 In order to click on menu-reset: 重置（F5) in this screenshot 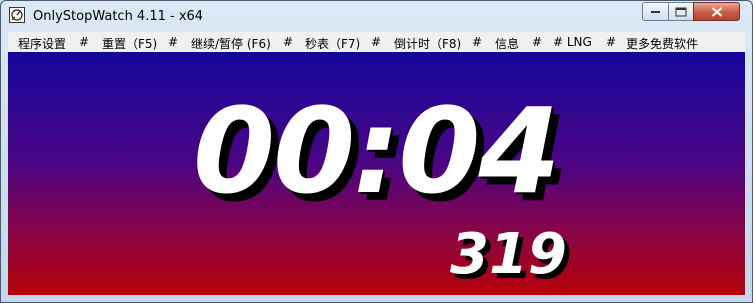, I will do `click(129, 43)`.